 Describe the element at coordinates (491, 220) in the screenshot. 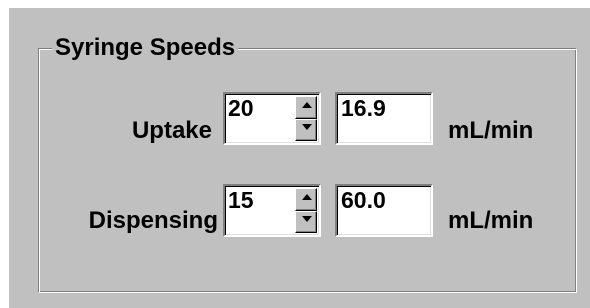

I see `dispensing-unit-label: mL/min` at that location.